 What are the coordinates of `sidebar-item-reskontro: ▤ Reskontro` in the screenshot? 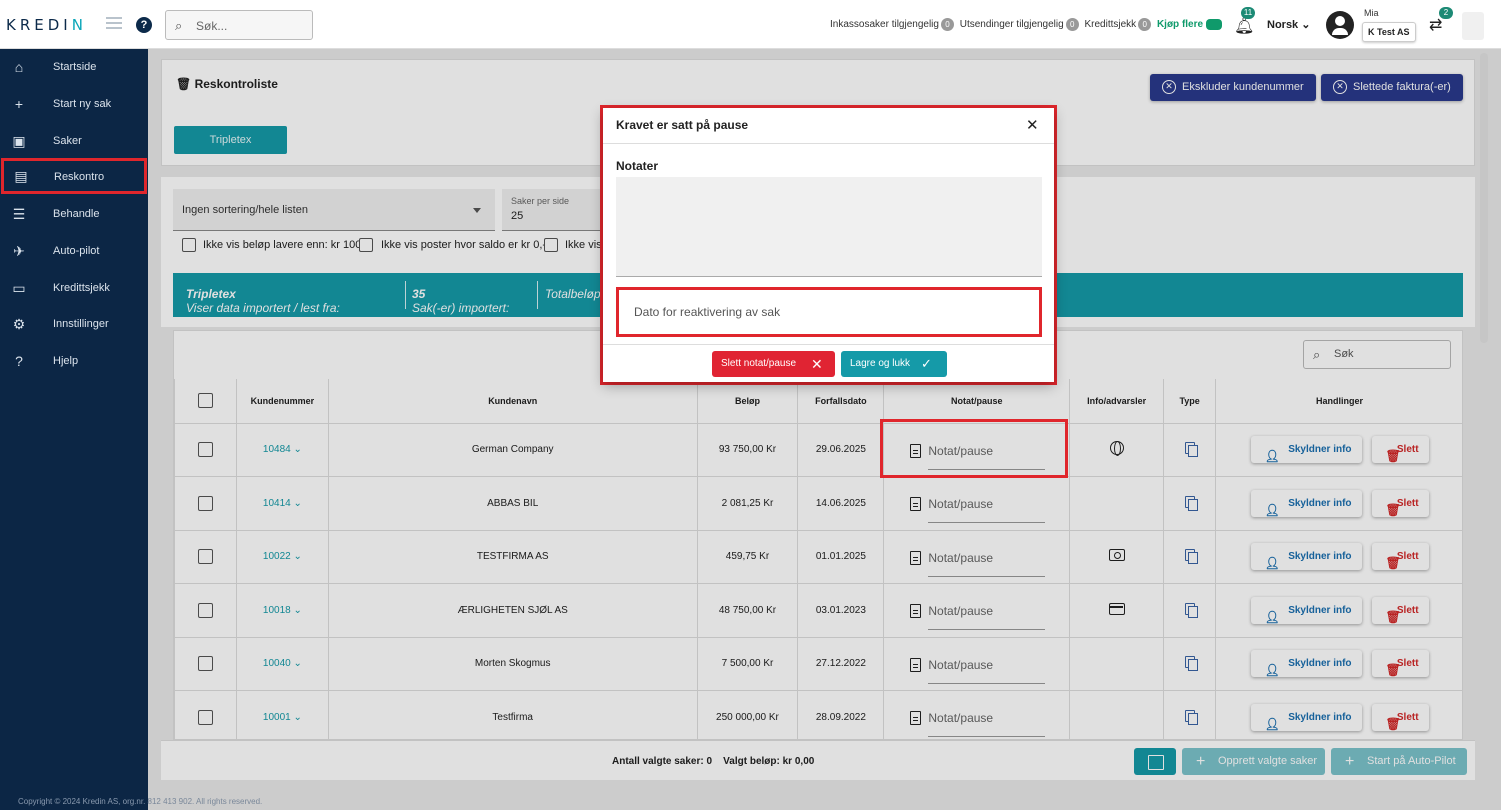 It's located at (74, 176).